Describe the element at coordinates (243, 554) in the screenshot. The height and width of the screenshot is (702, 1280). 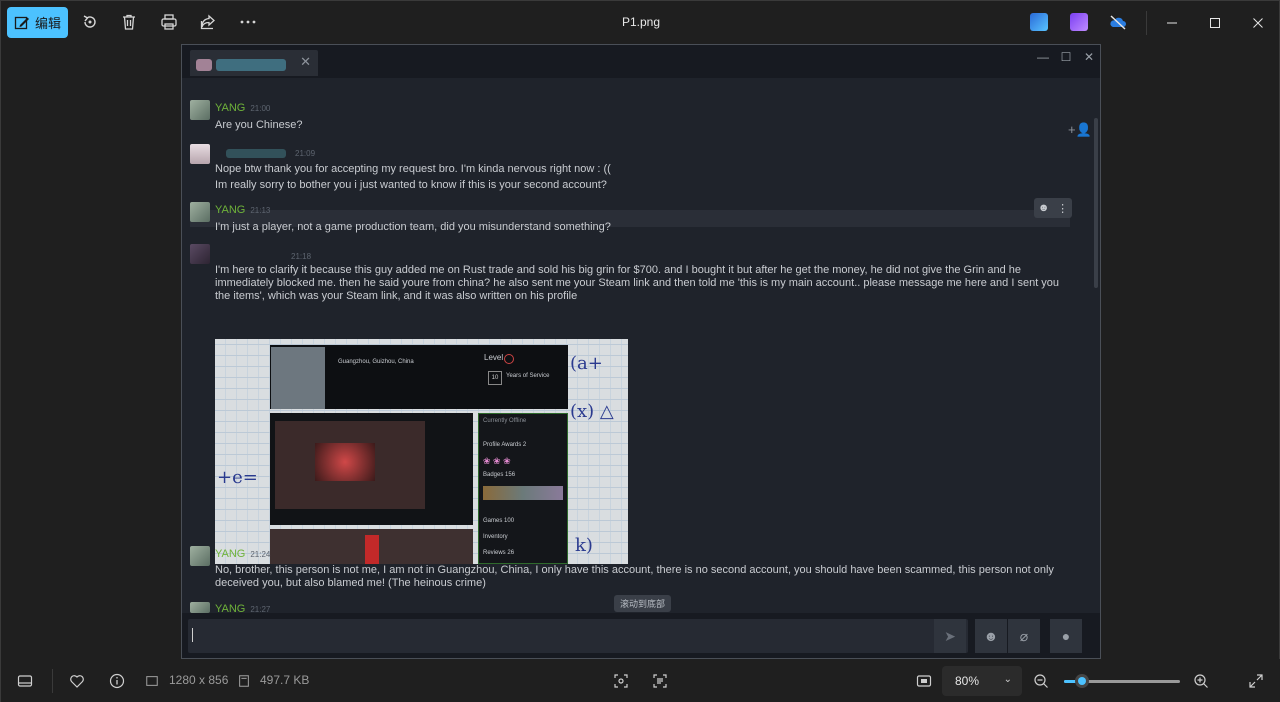
I see `sender: YANG 21:24` at that location.